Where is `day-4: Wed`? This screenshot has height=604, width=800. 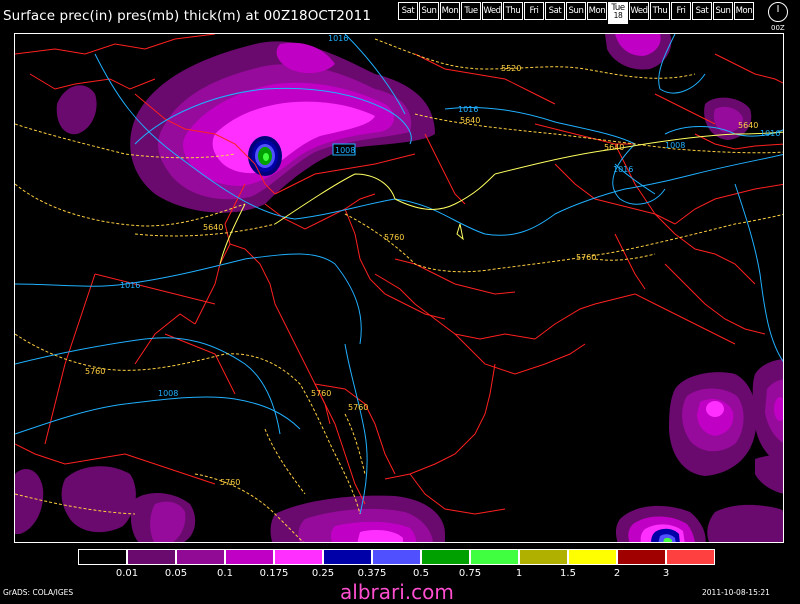
day-4: Wed is located at coordinates (492, 11).